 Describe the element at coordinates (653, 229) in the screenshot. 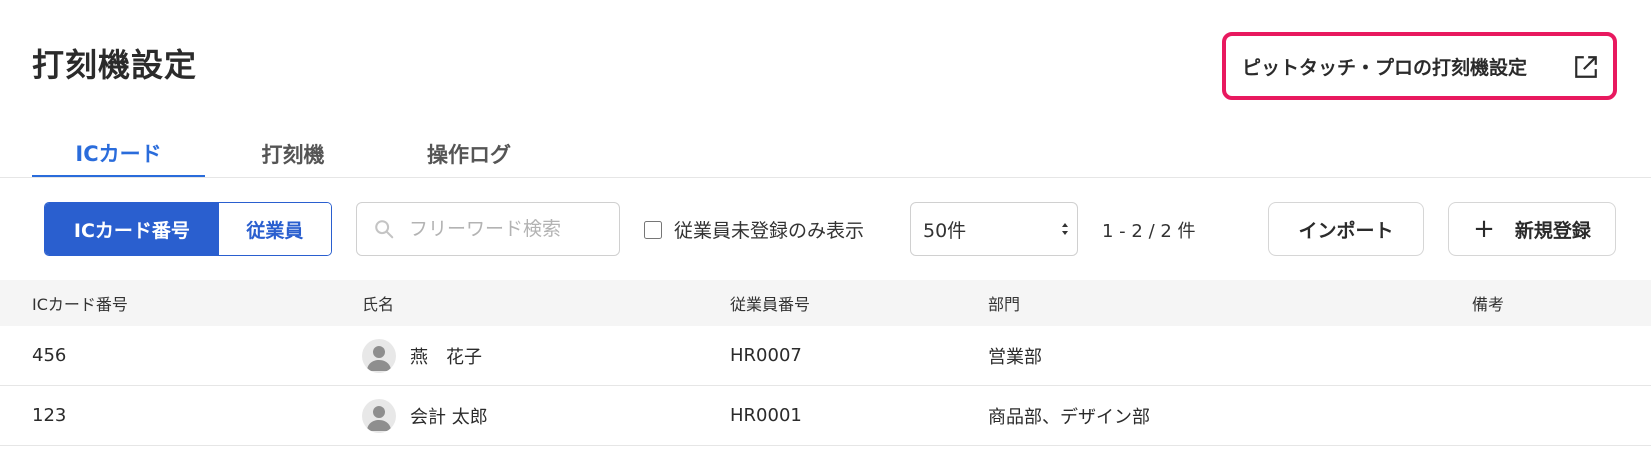

I see `unregistered-filter-checkbox` at that location.